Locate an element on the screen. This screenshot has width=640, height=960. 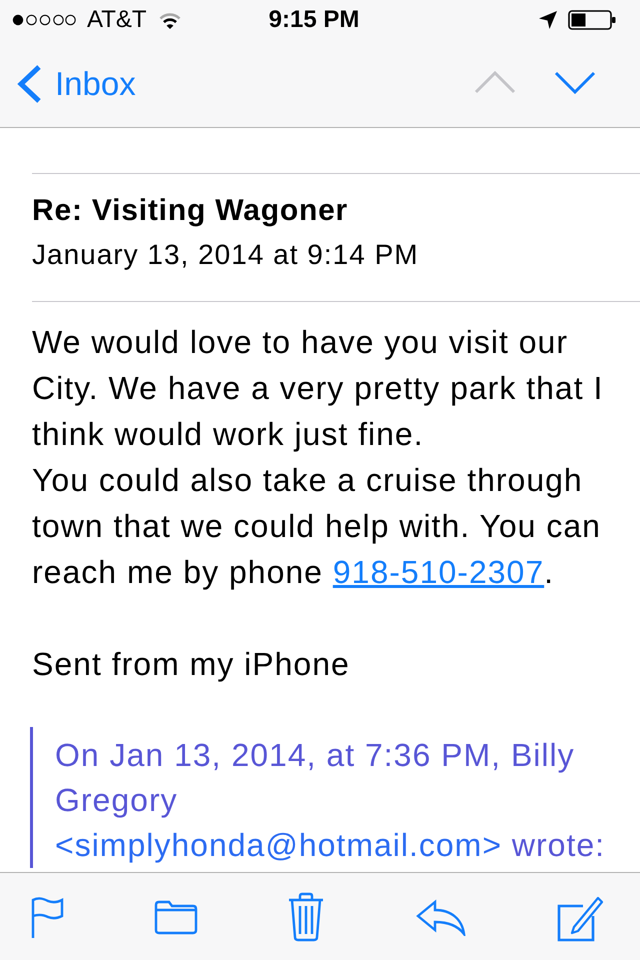
down-chevron-icon is located at coordinates (575, 82).